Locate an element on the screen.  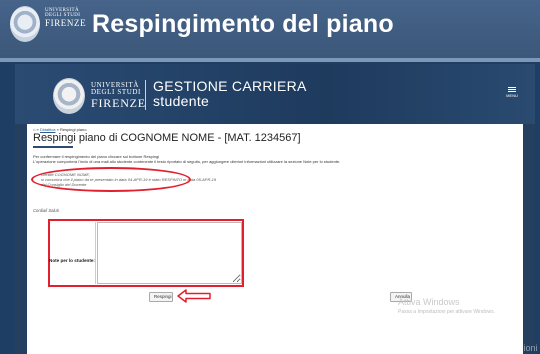
email-closing: Cordiali Saluti is located at coordinates (46, 210).